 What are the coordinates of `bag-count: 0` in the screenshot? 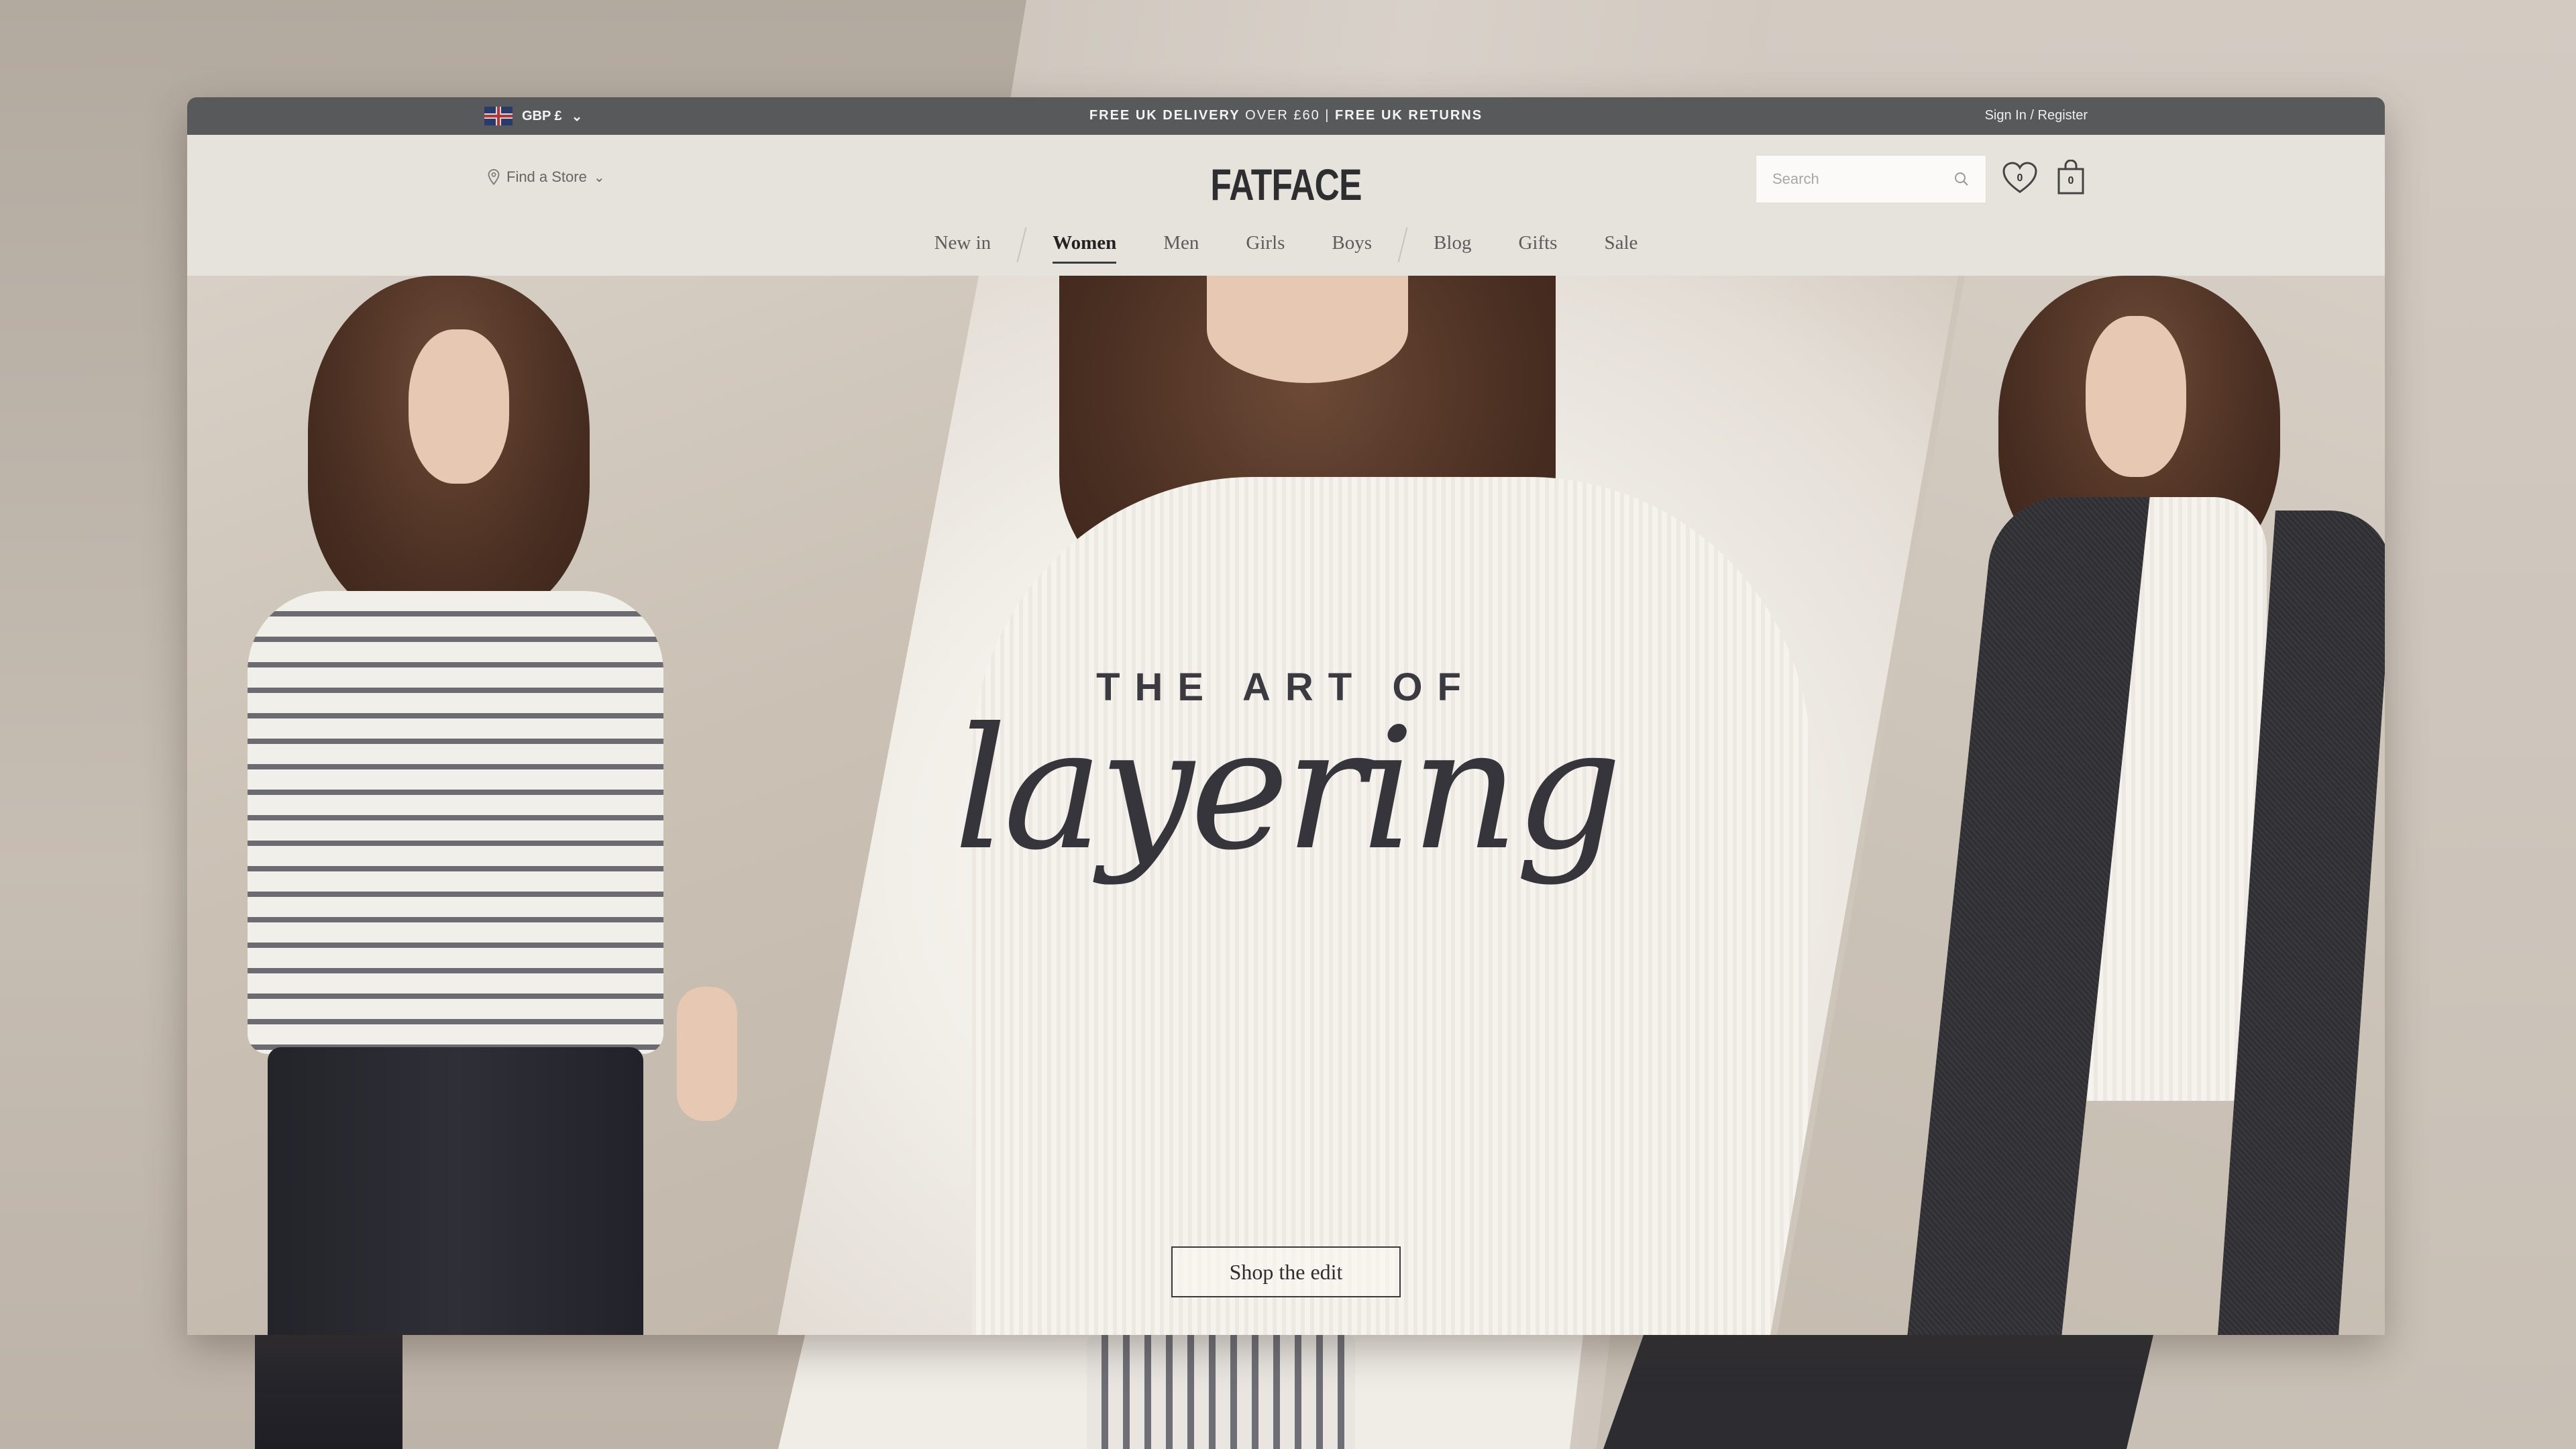 It's located at (2071, 180).